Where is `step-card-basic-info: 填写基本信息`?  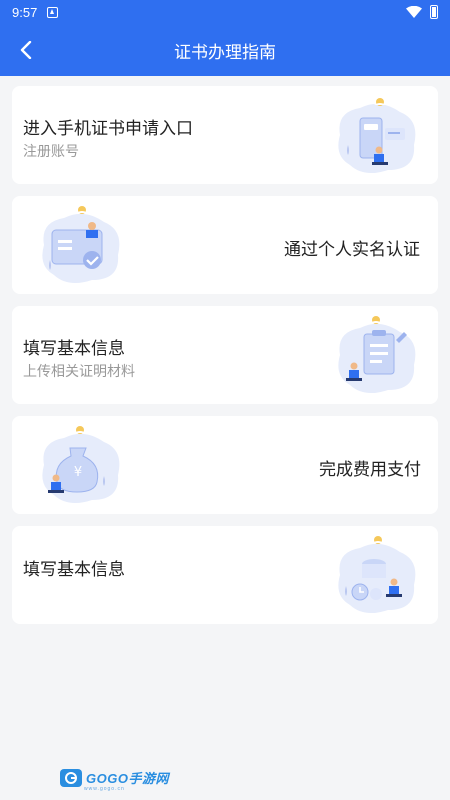
step-card-basic-info: 填写基本信息 is located at coordinates (225, 575).